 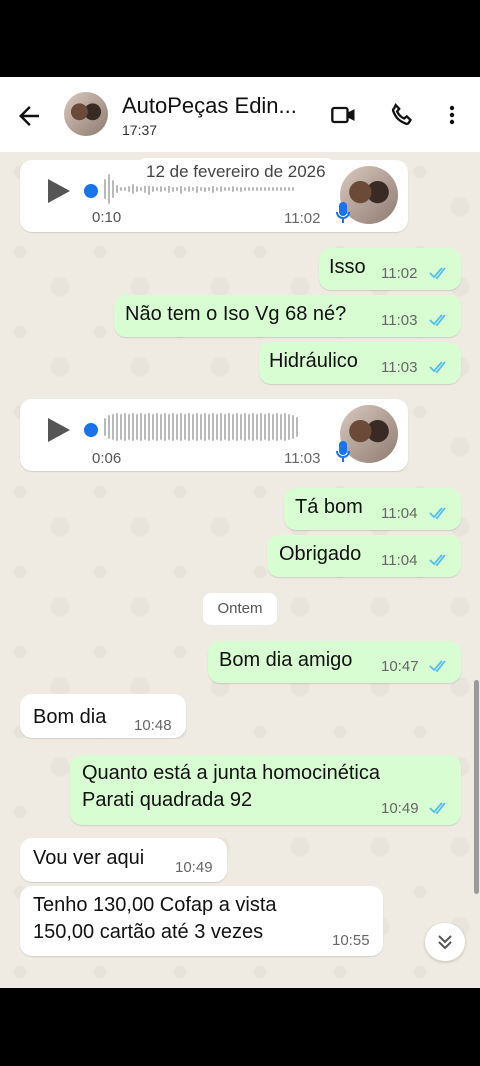 What do you see at coordinates (231, 773) in the screenshot?
I see `message-text: Quanto está a junta homocinética` at bounding box center [231, 773].